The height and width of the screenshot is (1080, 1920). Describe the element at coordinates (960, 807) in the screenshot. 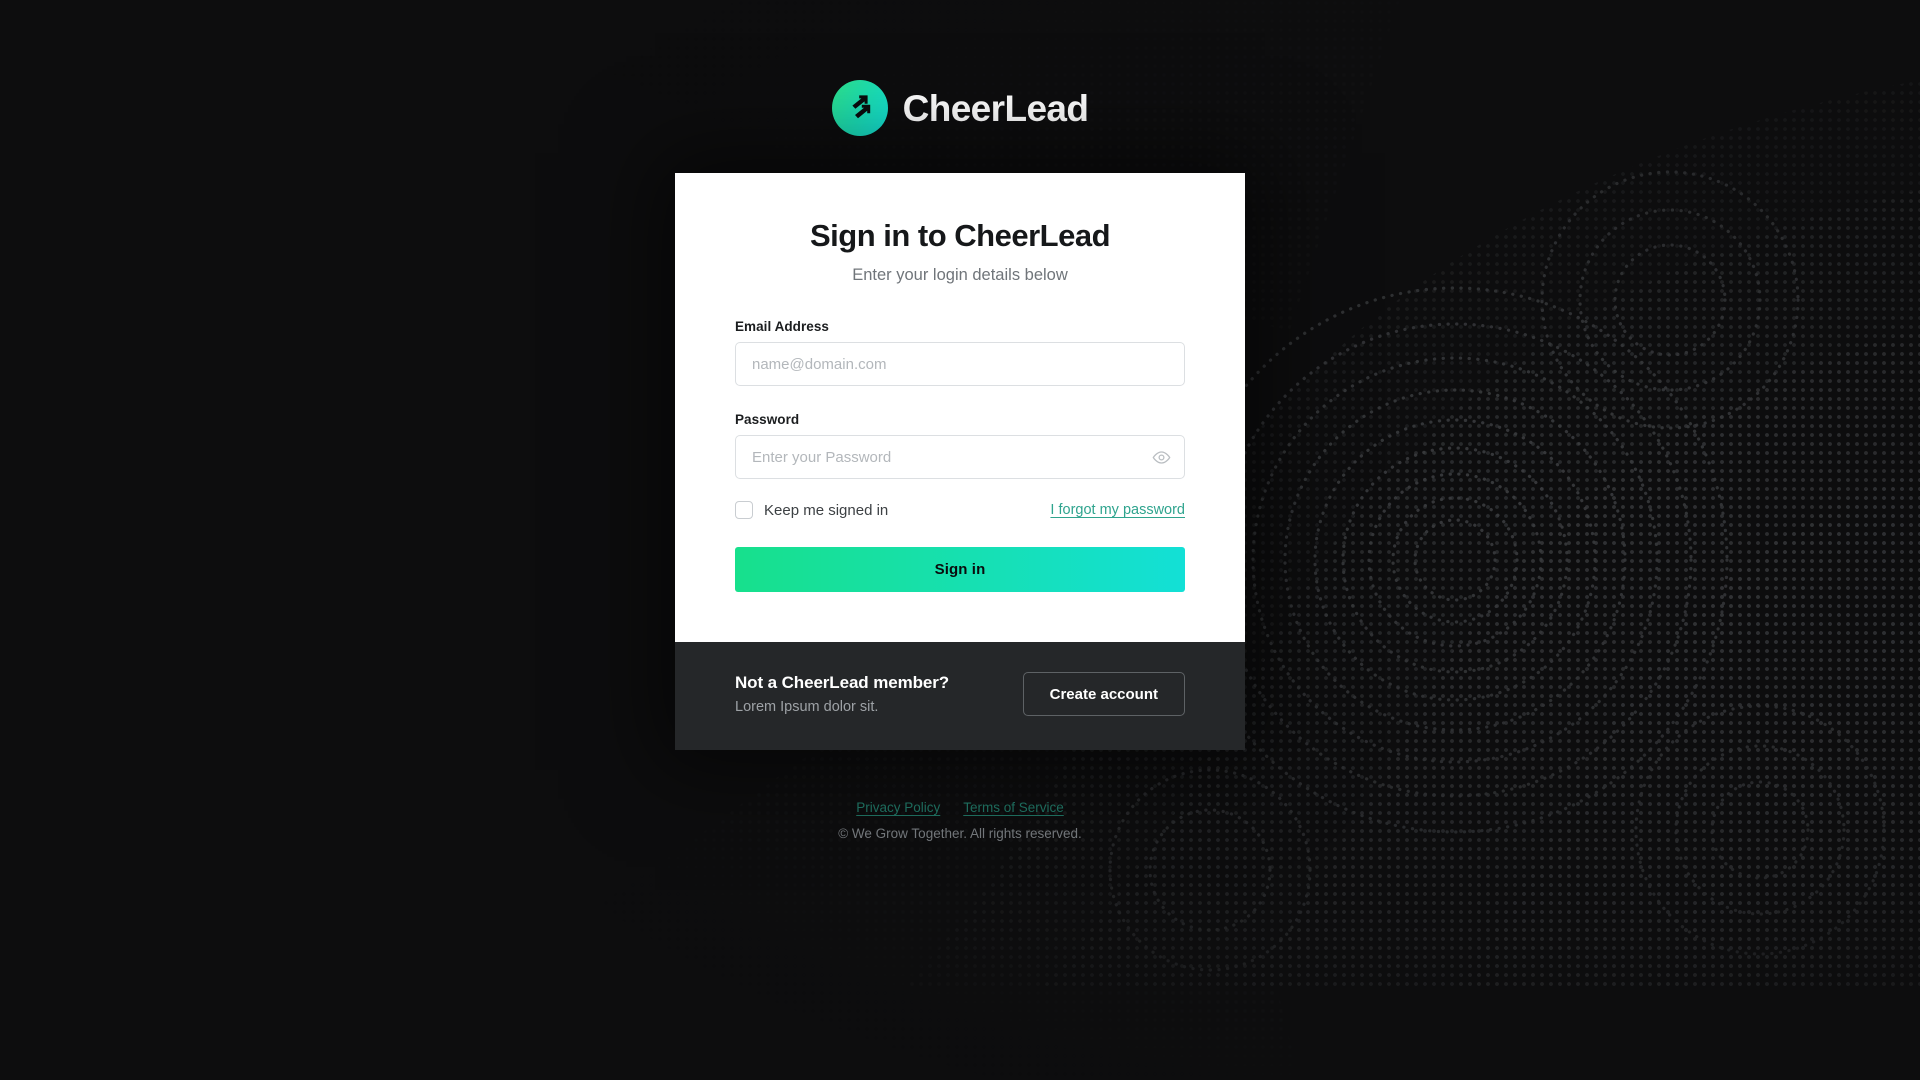

I see `legal-links: Privacy Policy Terms of Service` at that location.